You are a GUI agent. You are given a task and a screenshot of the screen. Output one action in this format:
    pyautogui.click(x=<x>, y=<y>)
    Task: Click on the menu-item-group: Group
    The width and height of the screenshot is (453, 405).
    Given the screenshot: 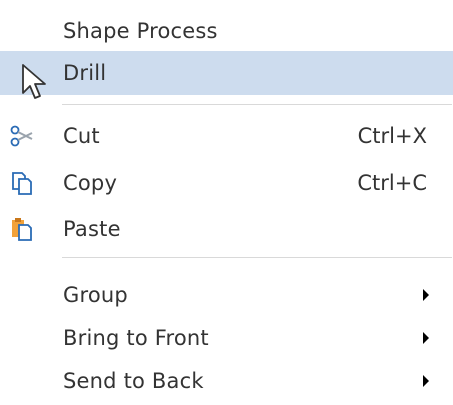 What is the action you would take?
    pyautogui.click(x=226, y=295)
    